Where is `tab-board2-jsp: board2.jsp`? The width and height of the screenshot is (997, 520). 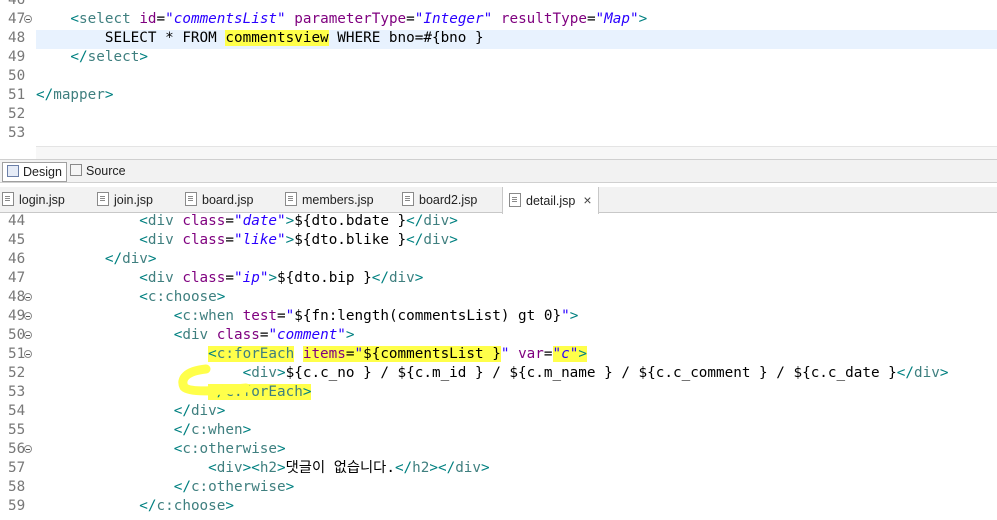
tab-board2-jsp: board2.jsp is located at coordinates (439, 200).